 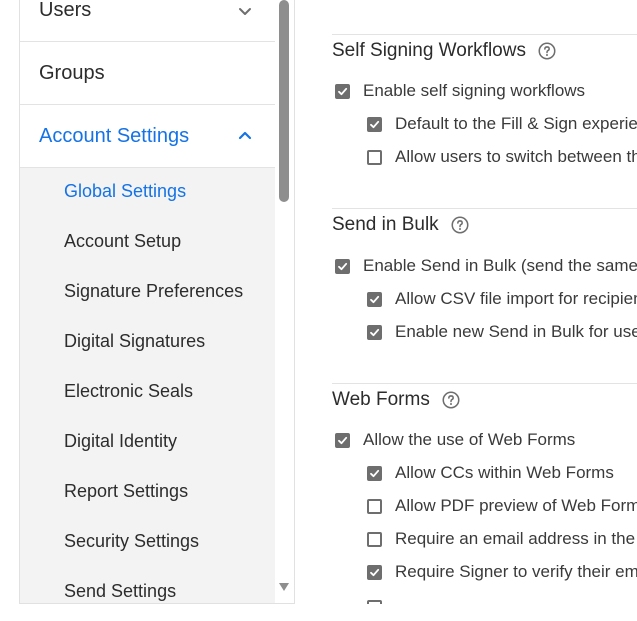 What do you see at coordinates (153, 291) in the screenshot?
I see `sidebar-subitem-signature-preferences: Signature Preferences` at bounding box center [153, 291].